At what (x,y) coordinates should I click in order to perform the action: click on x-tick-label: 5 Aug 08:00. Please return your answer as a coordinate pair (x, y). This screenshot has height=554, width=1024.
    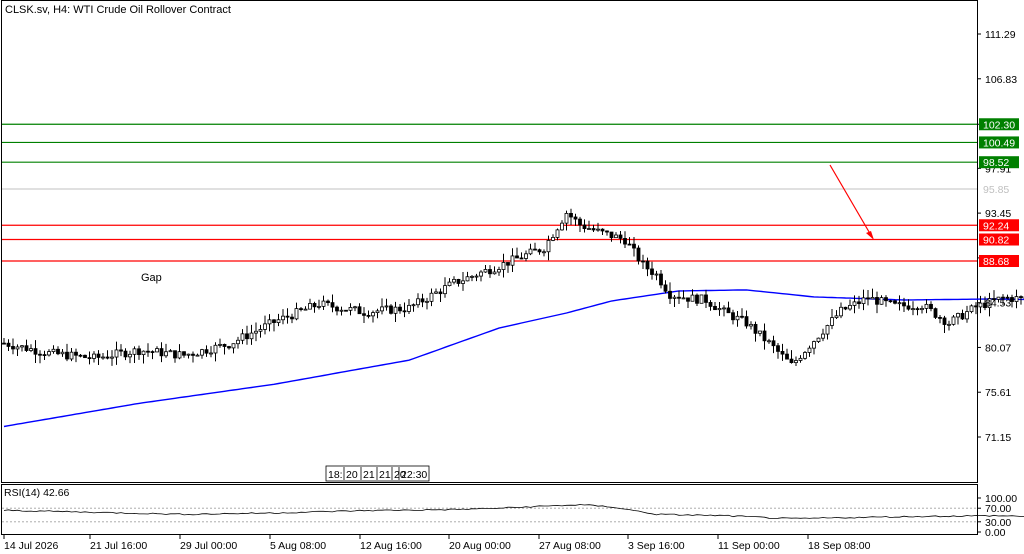
    Looking at the image, I should click on (298, 546).